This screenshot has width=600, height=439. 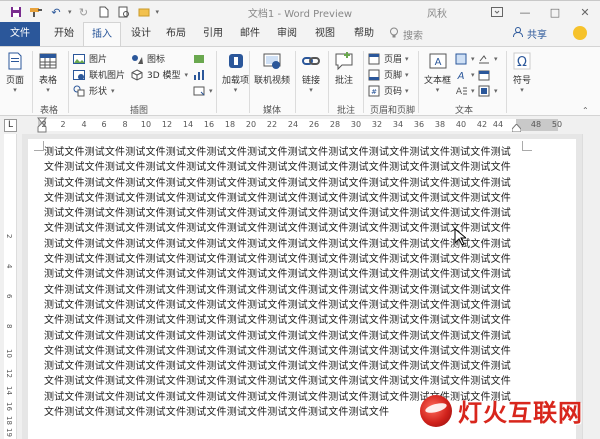 What do you see at coordinates (146, 124) in the screenshot?
I see `ruler-tick: 10` at bounding box center [146, 124].